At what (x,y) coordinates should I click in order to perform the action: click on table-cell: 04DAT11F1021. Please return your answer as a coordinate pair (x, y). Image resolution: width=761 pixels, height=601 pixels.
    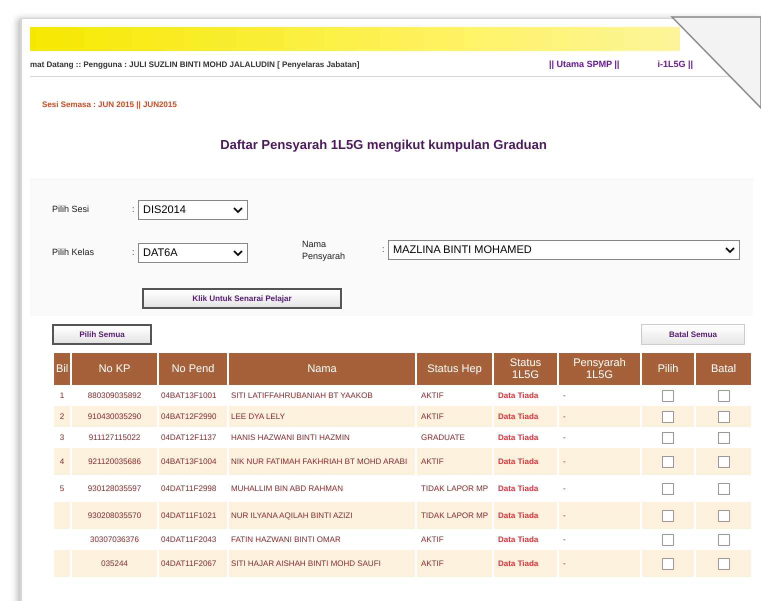
    Looking at the image, I should click on (193, 515).